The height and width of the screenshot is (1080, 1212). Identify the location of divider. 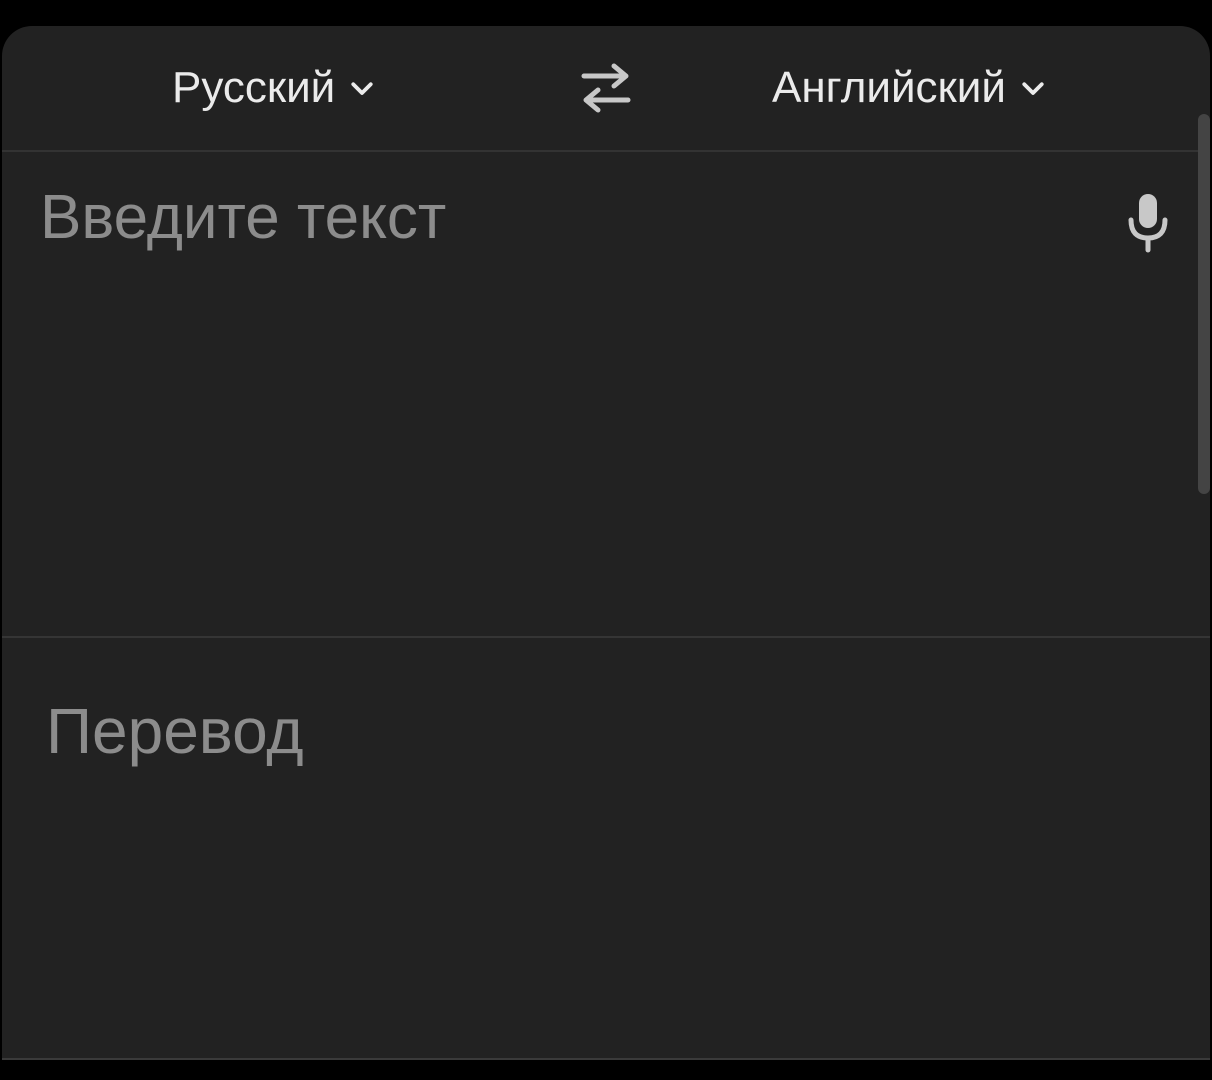
(606, 1059).